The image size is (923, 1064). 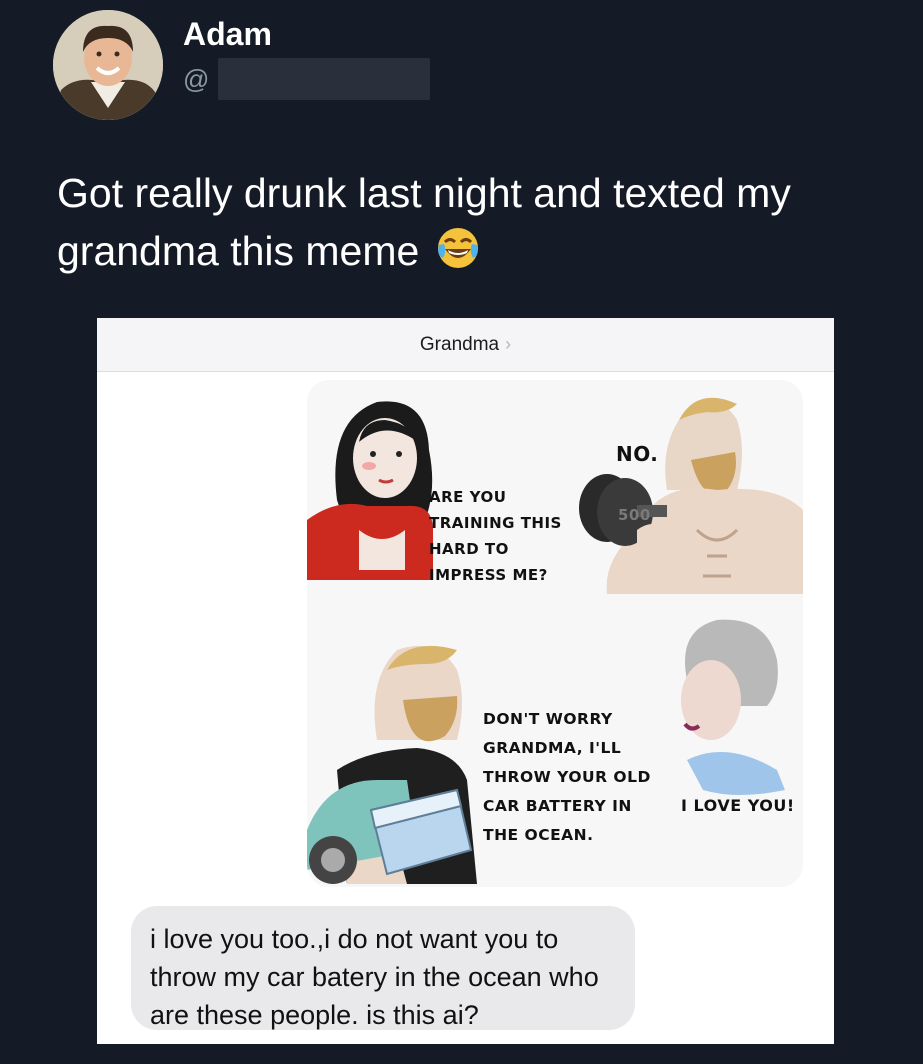 I want to click on avatar, so click(x=108, y=65).